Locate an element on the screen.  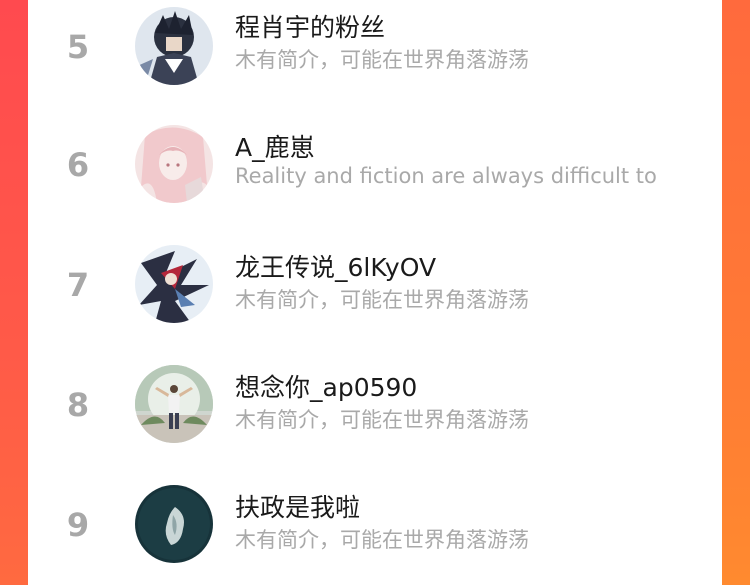
rank-number: 9 is located at coordinates (78, 525).